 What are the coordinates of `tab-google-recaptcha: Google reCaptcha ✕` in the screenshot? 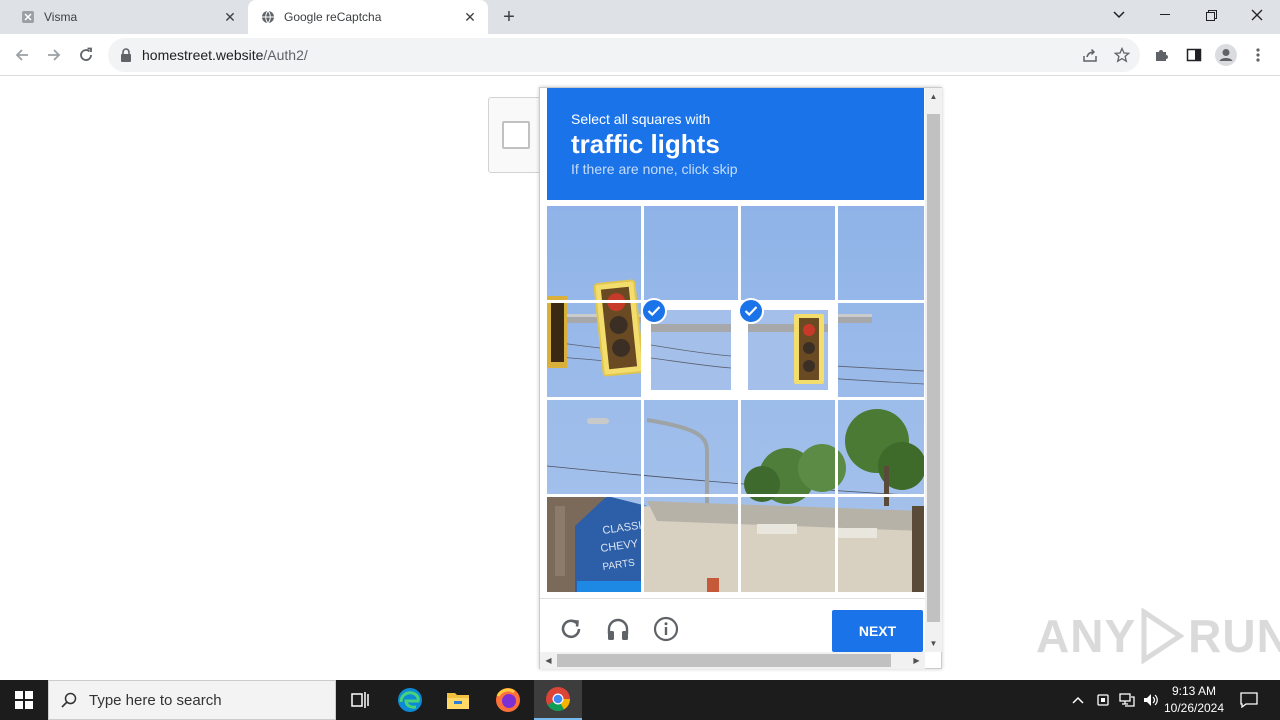 It's located at (368, 17).